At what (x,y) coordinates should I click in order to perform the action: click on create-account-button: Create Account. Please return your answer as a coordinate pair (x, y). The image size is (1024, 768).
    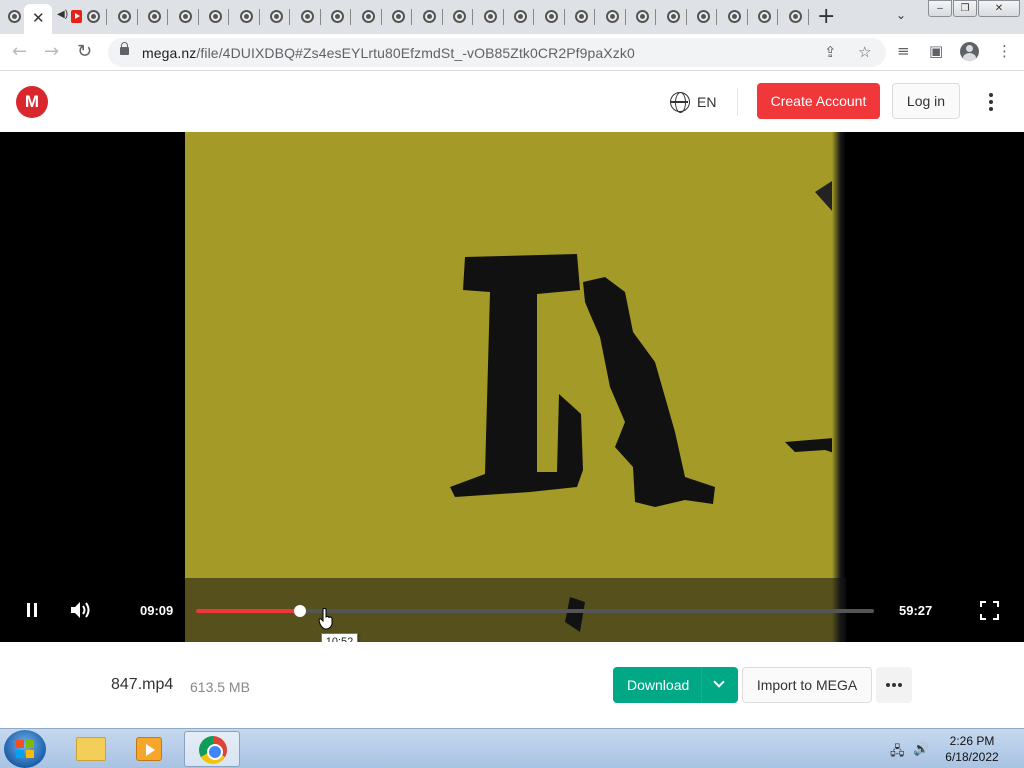
    Looking at the image, I should click on (818, 101).